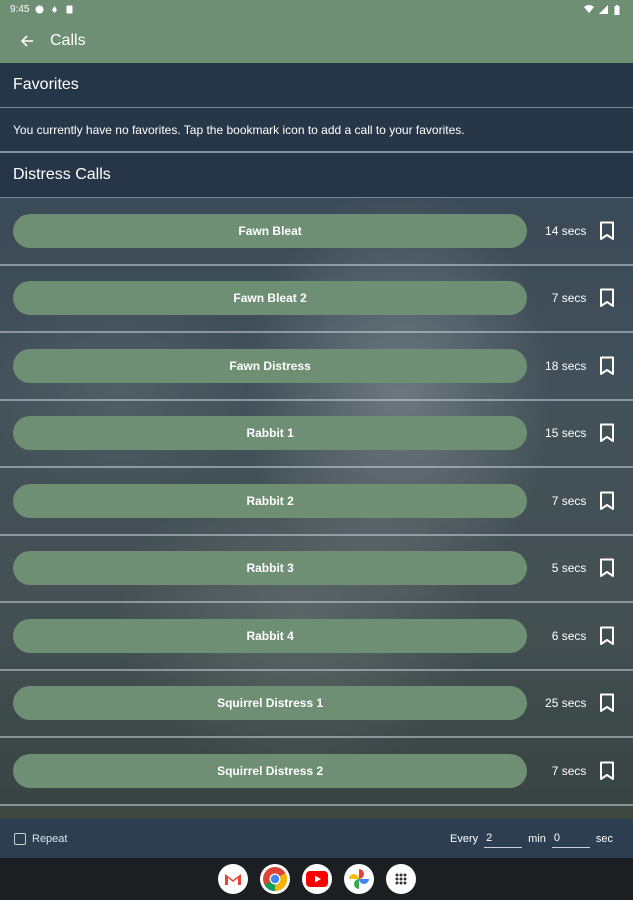  I want to click on call-row: Fawn Distress 18 secs, so click(316, 367).